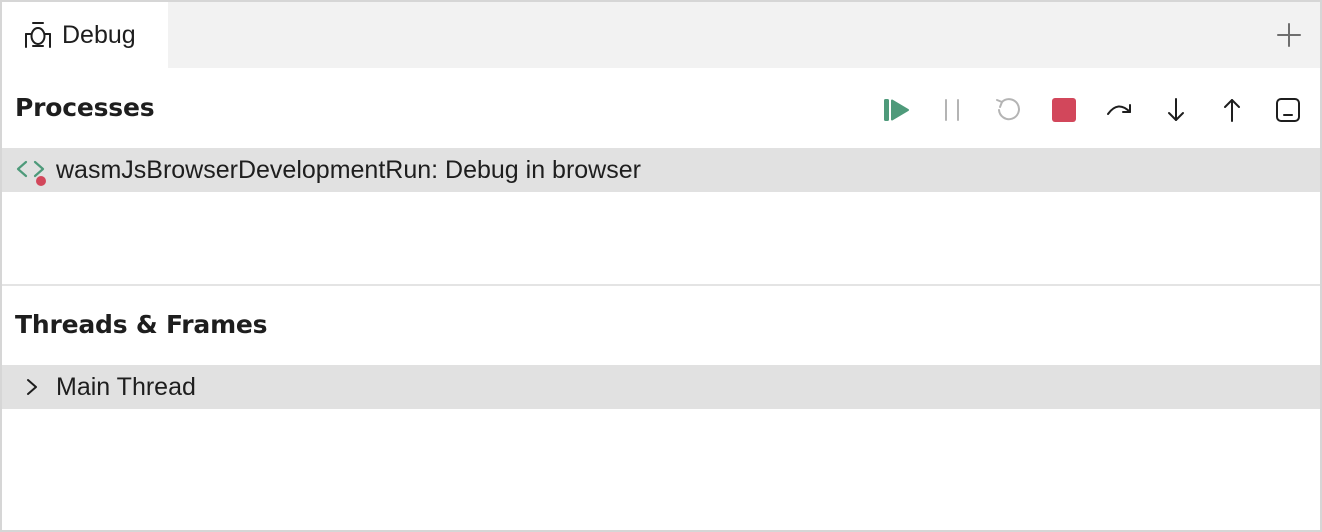 The height and width of the screenshot is (532, 1322). I want to click on tab-debug: Debug, so click(85, 35).